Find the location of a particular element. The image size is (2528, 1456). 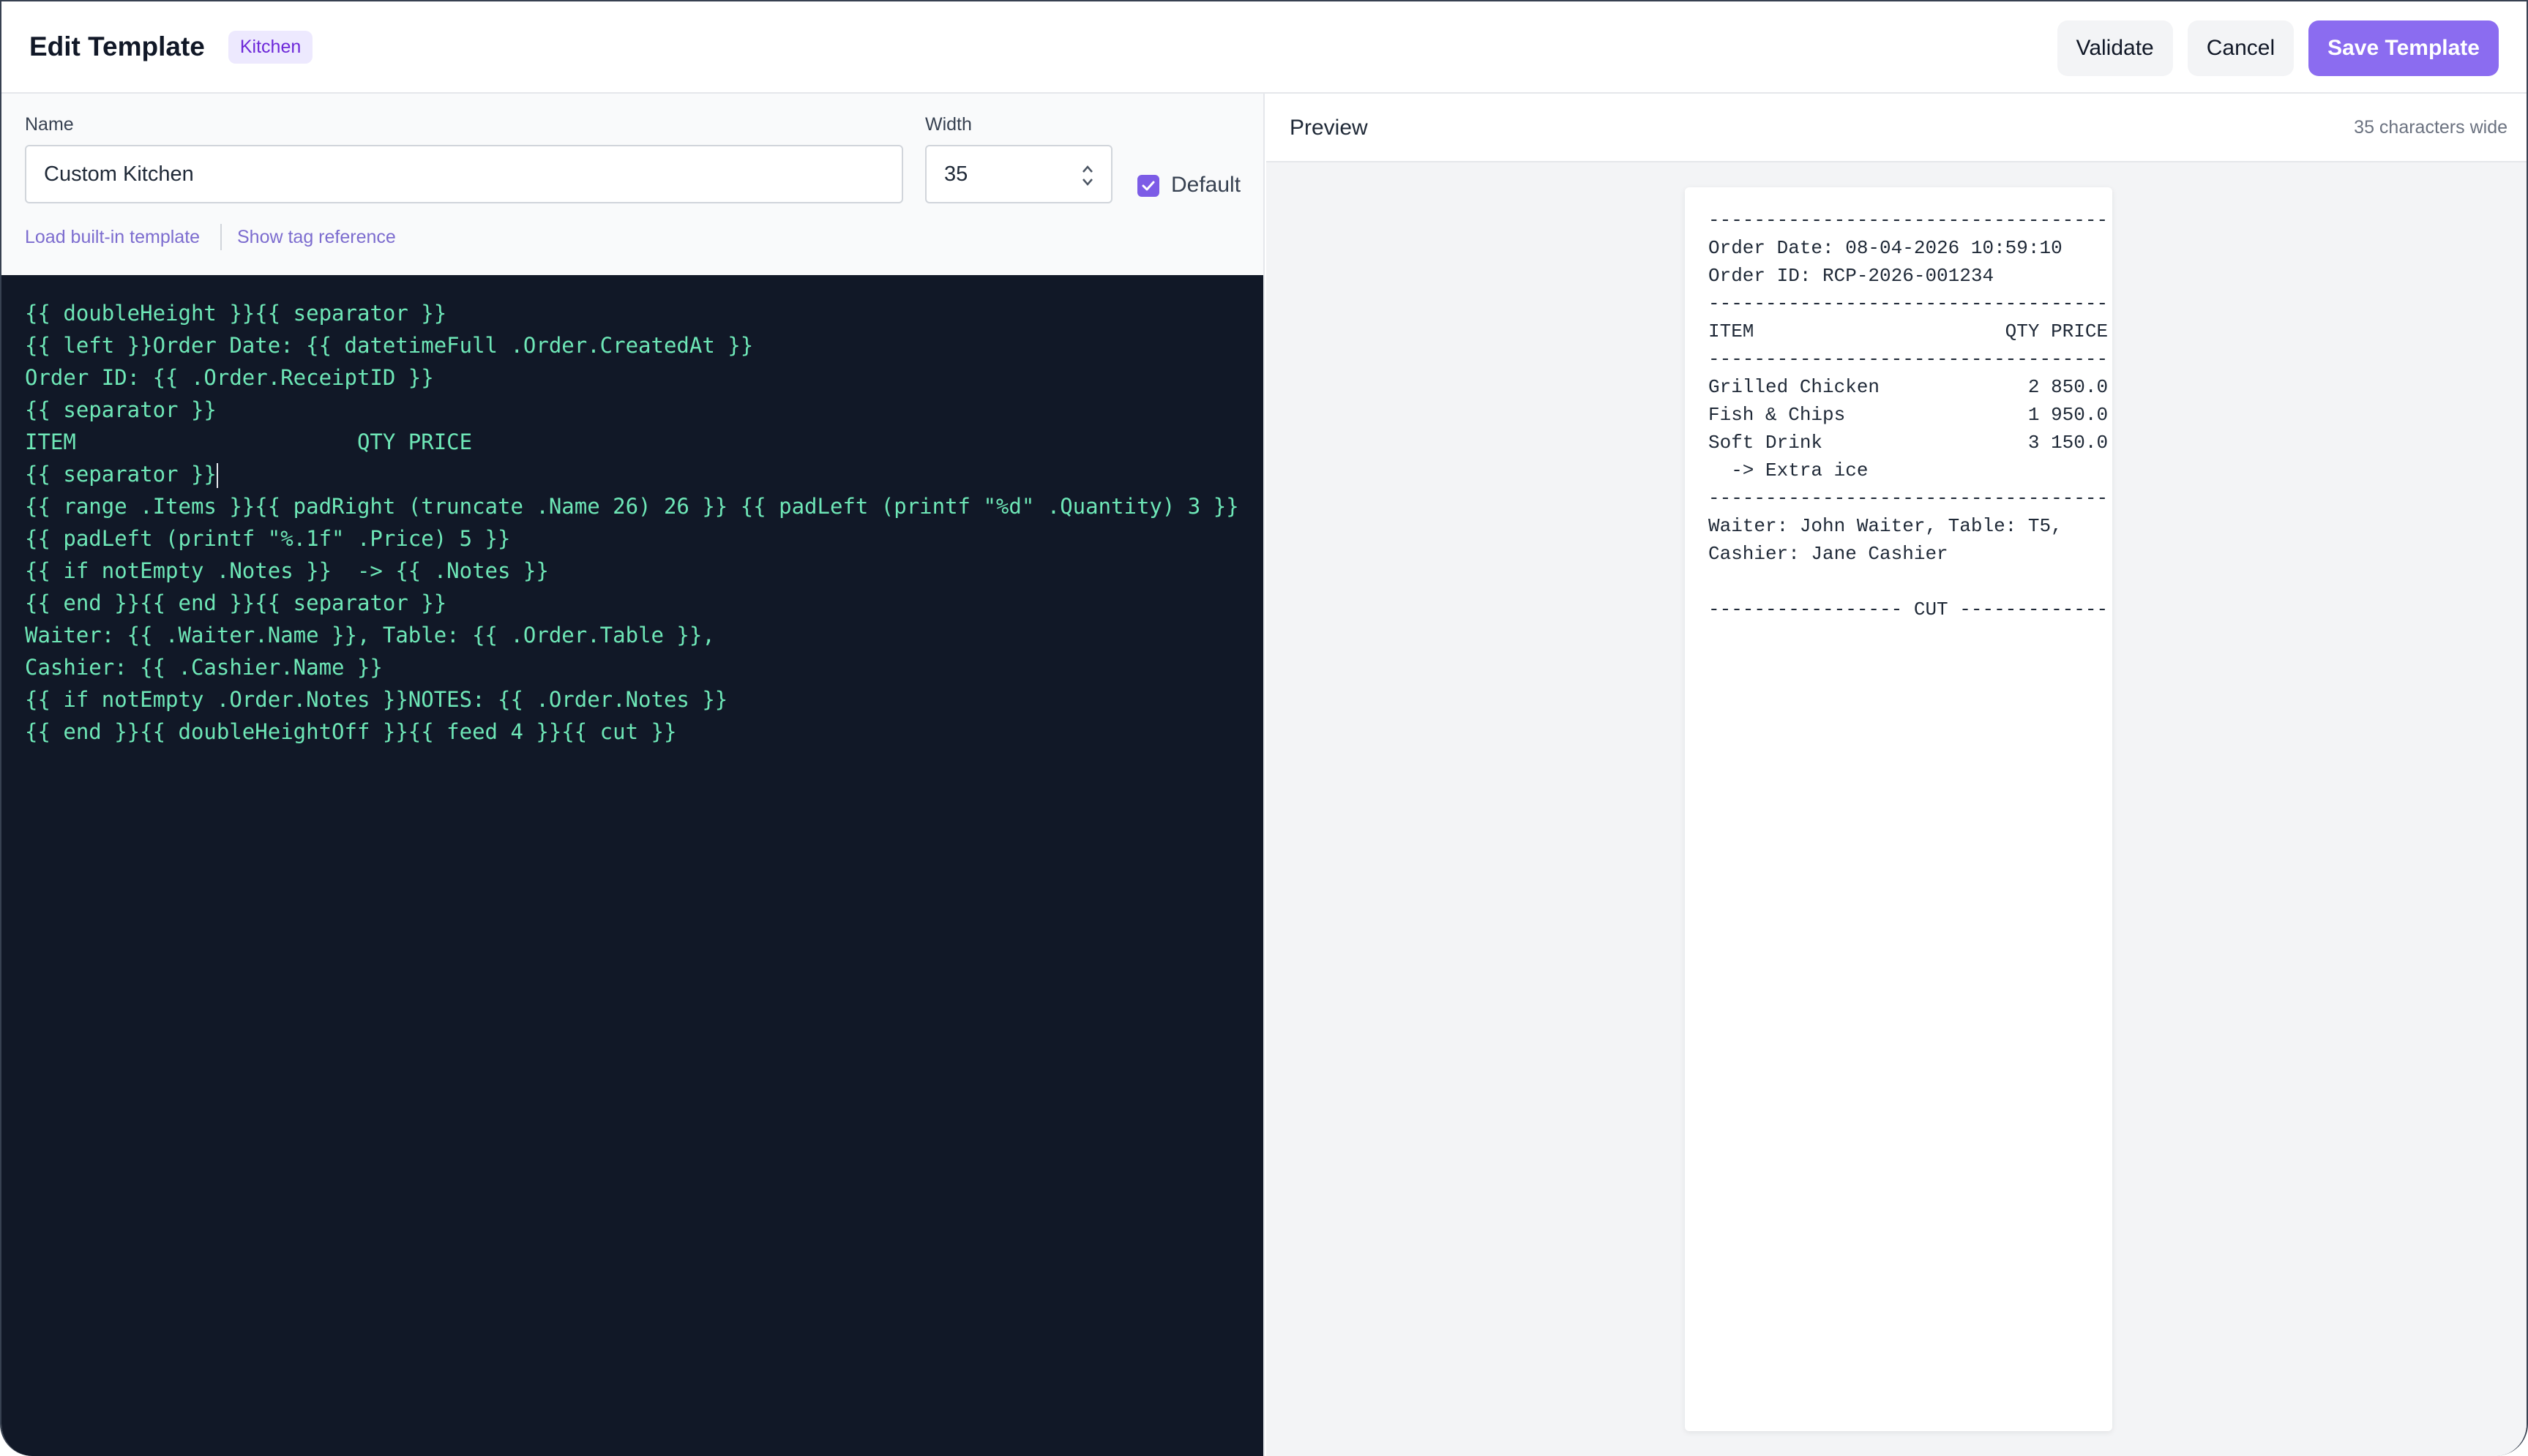

receipt-cut-line: ----------------- CUT ------------- is located at coordinates (1908, 609).